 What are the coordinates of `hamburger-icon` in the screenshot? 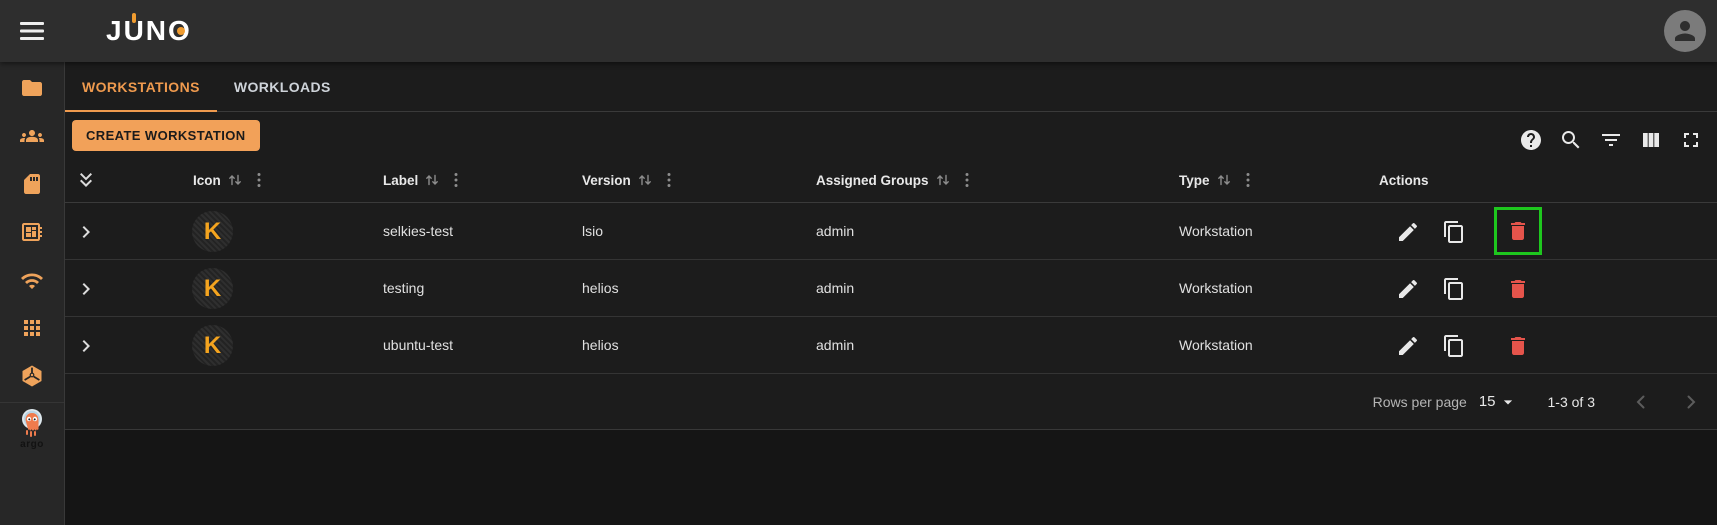 It's located at (32, 31).